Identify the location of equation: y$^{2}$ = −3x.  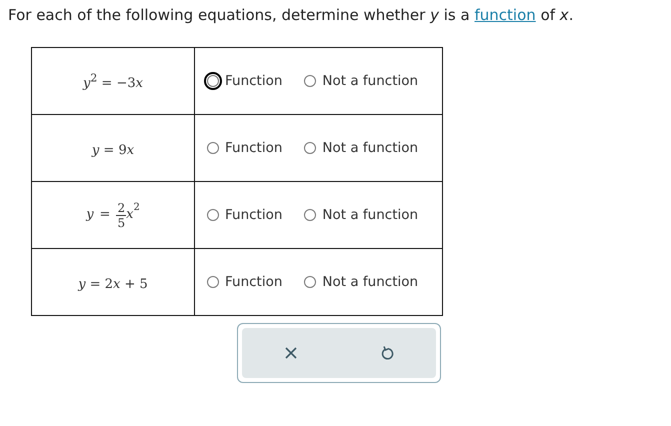
(113, 83).